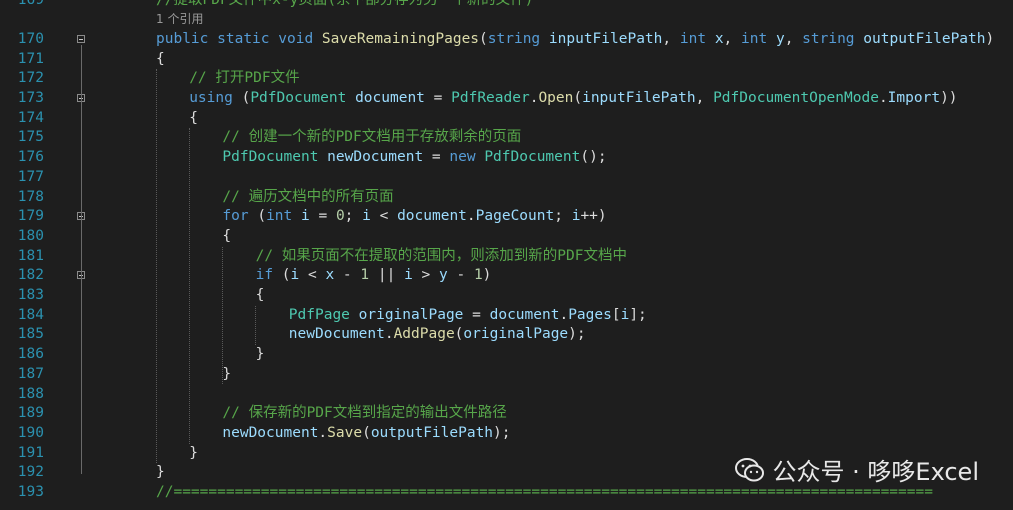 Image resolution: width=1013 pixels, height=510 pixels. I want to click on line-number: 184, so click(30, 314).